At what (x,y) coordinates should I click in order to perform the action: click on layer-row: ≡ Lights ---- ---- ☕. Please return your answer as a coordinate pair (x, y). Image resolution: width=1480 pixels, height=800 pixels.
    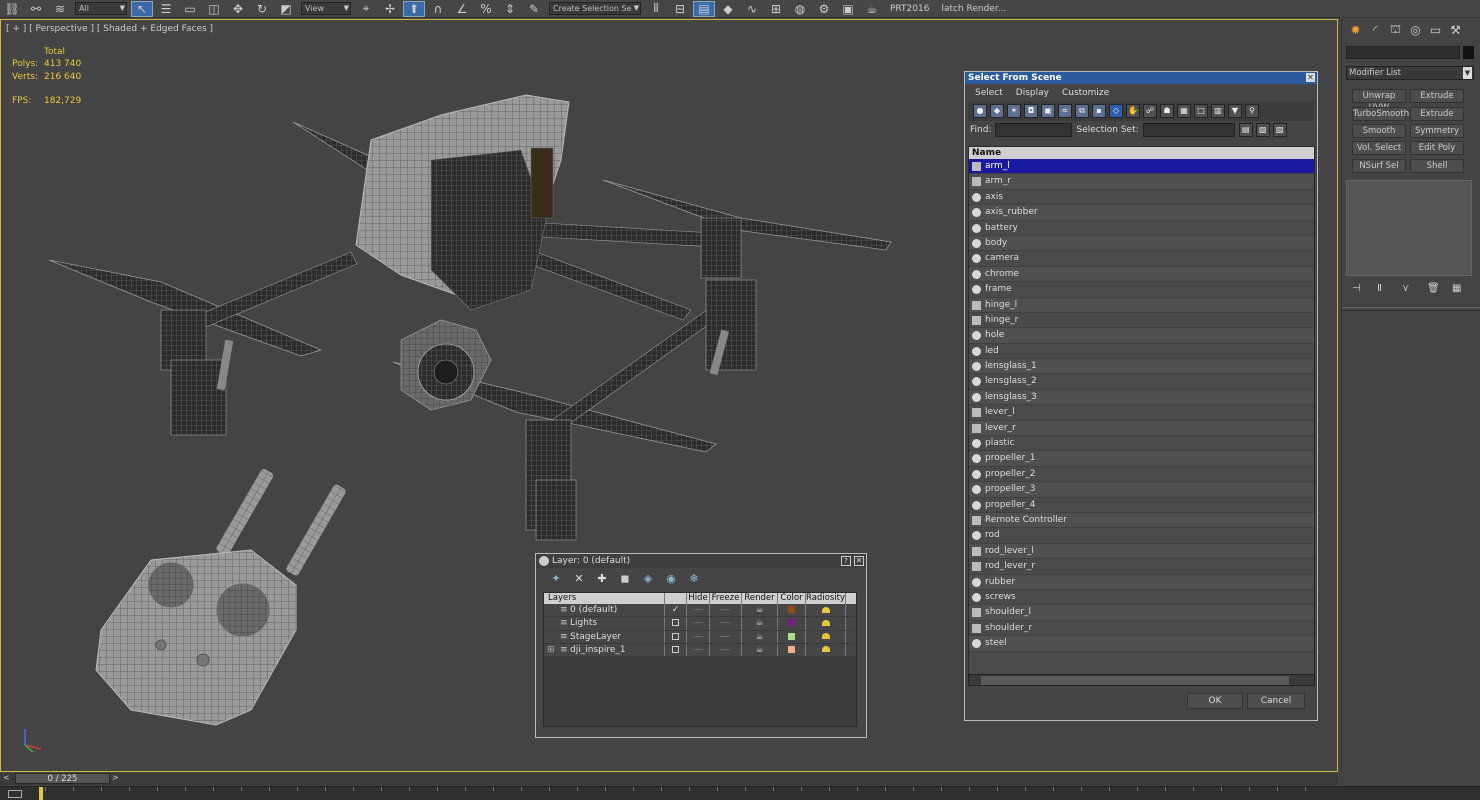
    Looking at the image, I should click on (700, 624).